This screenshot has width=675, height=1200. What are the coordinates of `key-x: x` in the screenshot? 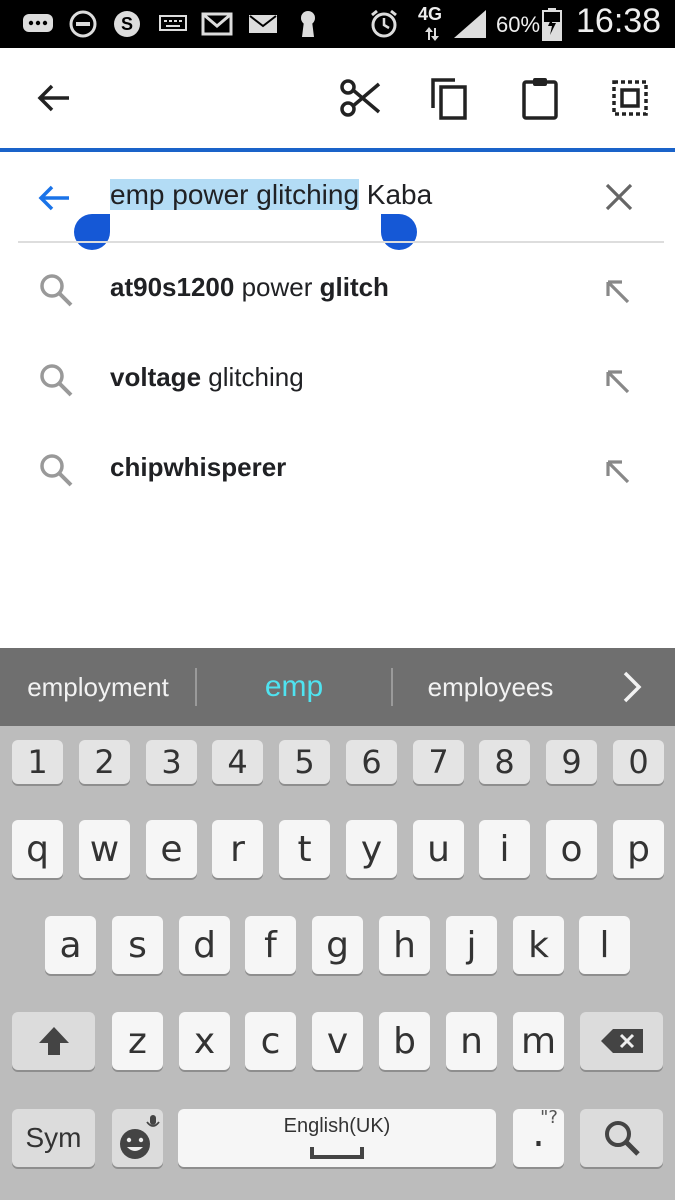 It's located at (204, 1041).